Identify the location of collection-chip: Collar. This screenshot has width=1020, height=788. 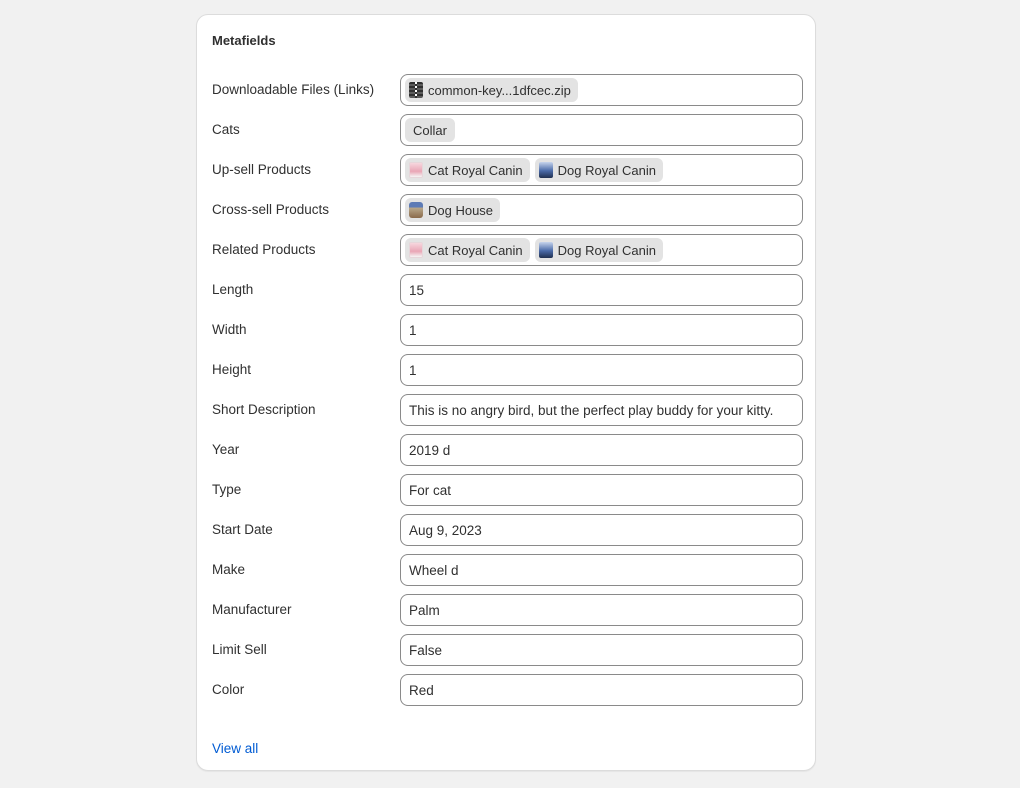
(430, 130).